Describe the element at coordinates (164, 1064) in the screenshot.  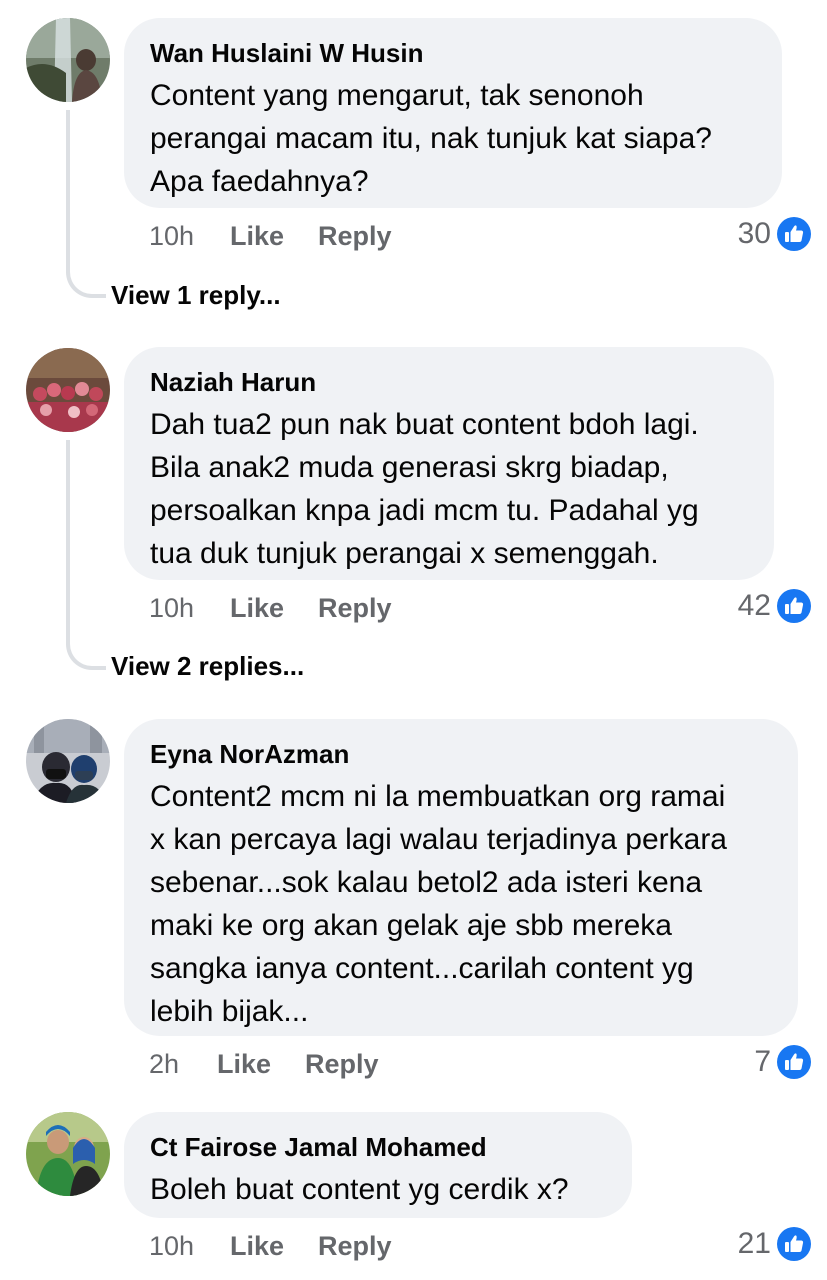
I see `comment-timestamp: 2h` at that location.